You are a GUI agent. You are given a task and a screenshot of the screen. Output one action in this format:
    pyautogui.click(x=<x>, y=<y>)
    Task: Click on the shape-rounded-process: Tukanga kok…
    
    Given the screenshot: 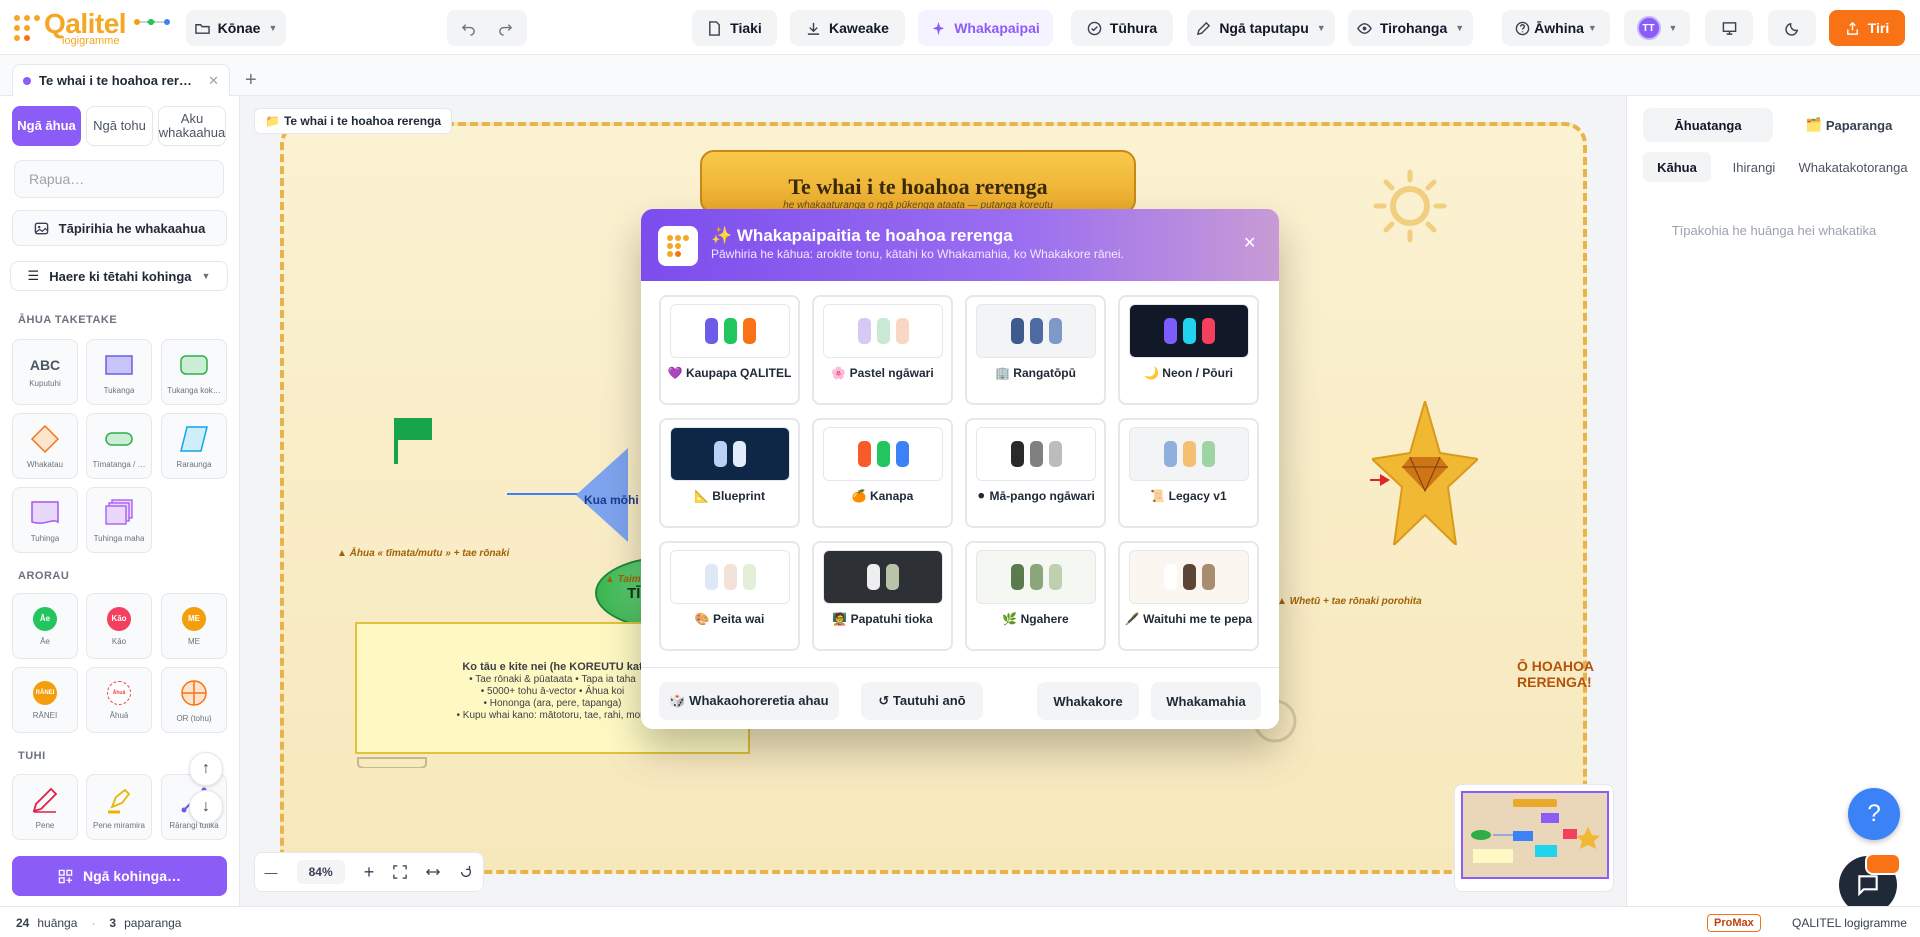 What is the action you would take?
    pyautogui.click(x=194, y=372)
    